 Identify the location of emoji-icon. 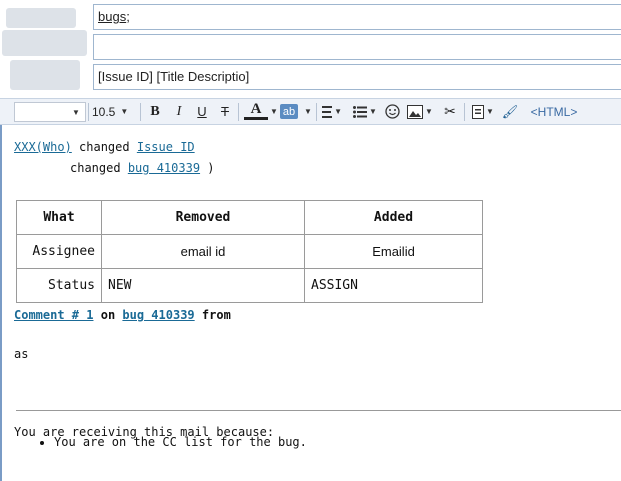
(392, 111).